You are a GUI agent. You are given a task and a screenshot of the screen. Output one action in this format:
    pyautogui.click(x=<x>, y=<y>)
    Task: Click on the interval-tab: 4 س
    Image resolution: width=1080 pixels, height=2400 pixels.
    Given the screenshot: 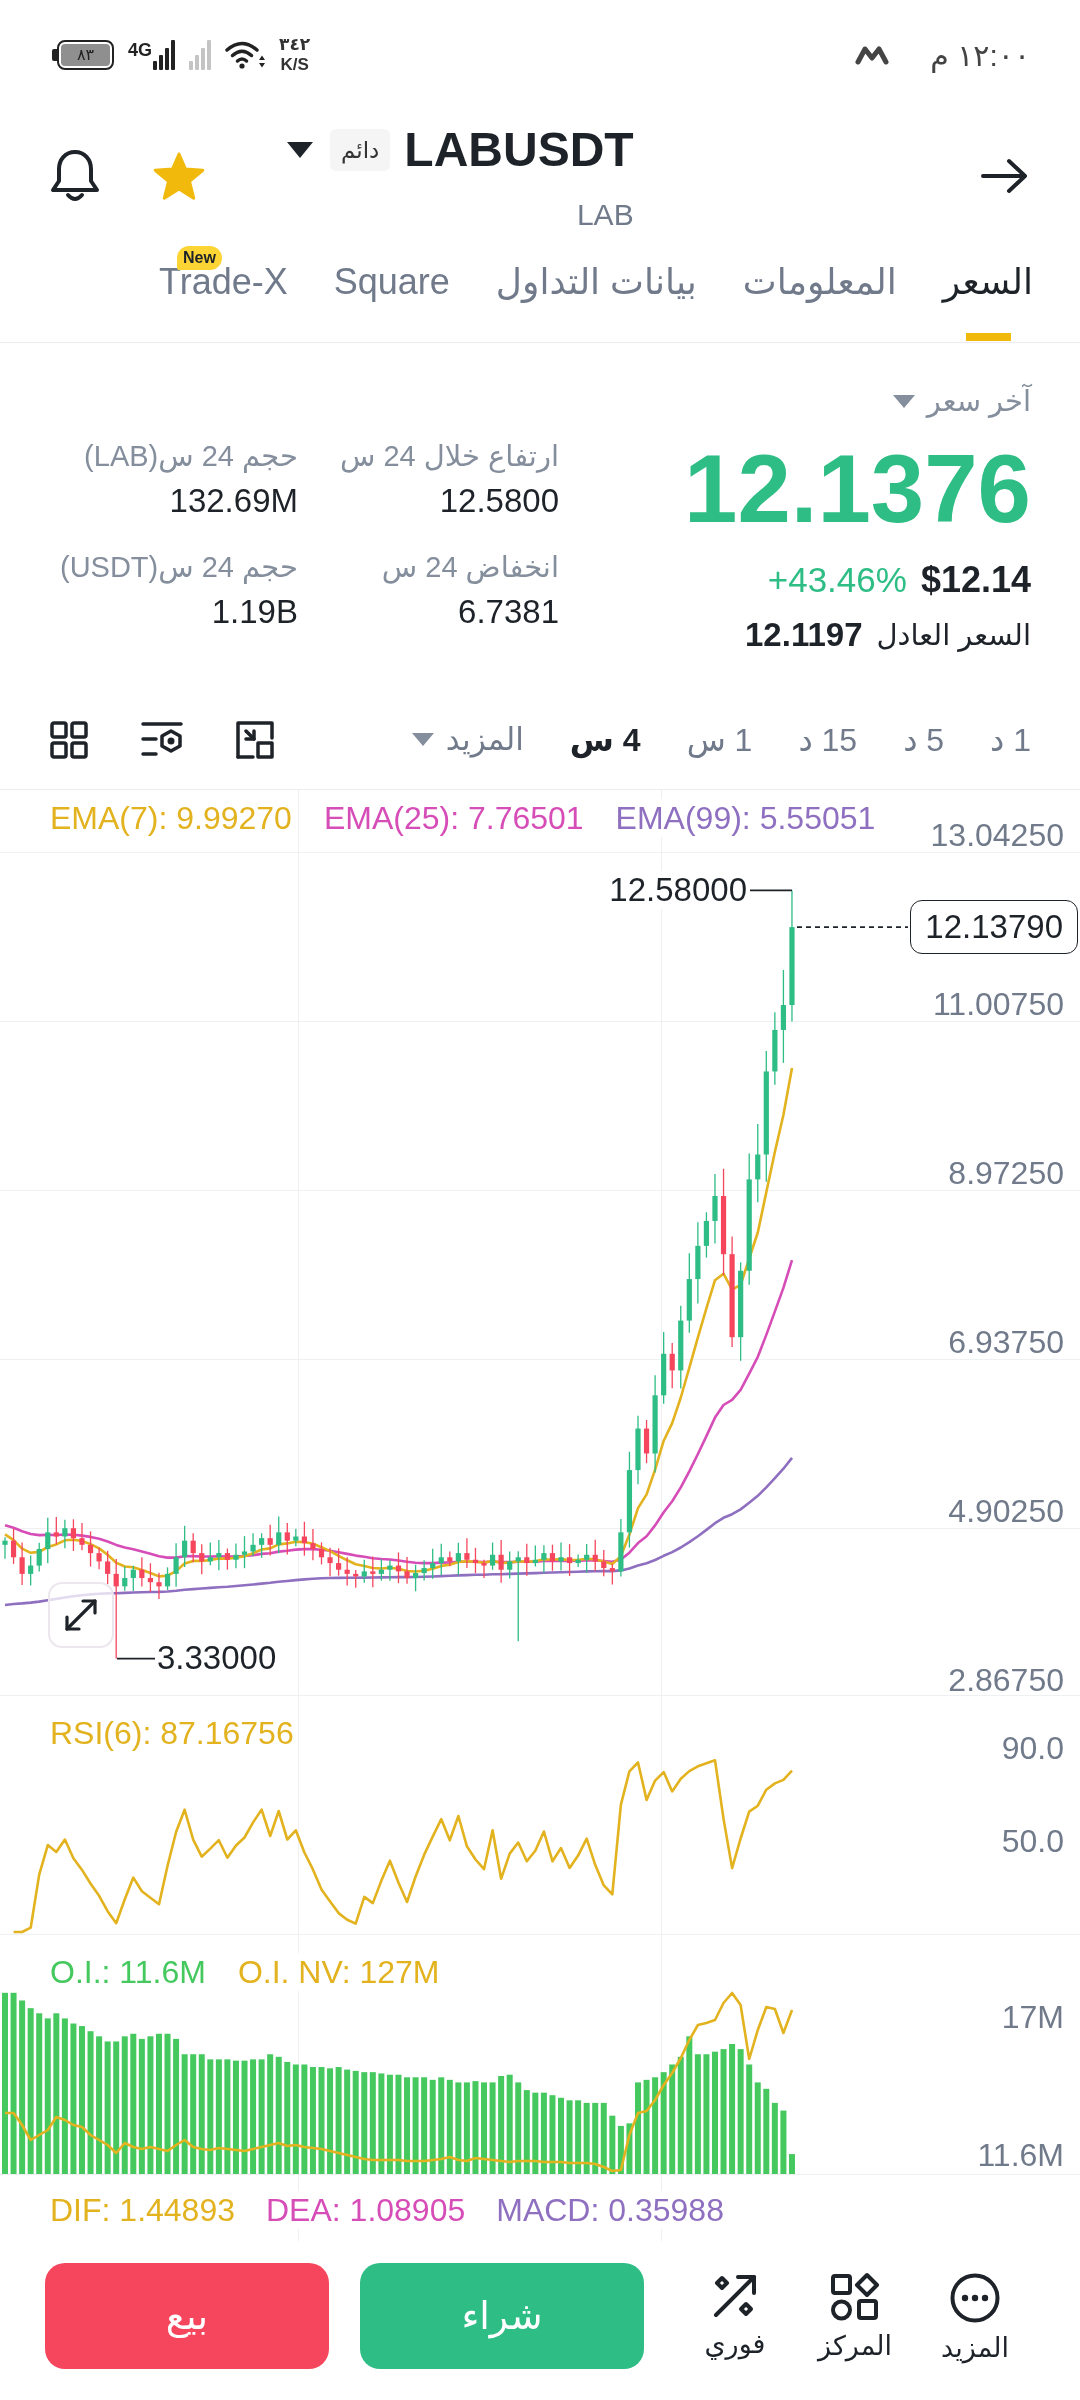 What is the action you would take?
    pyautogui.click(x=605, y=739)
    